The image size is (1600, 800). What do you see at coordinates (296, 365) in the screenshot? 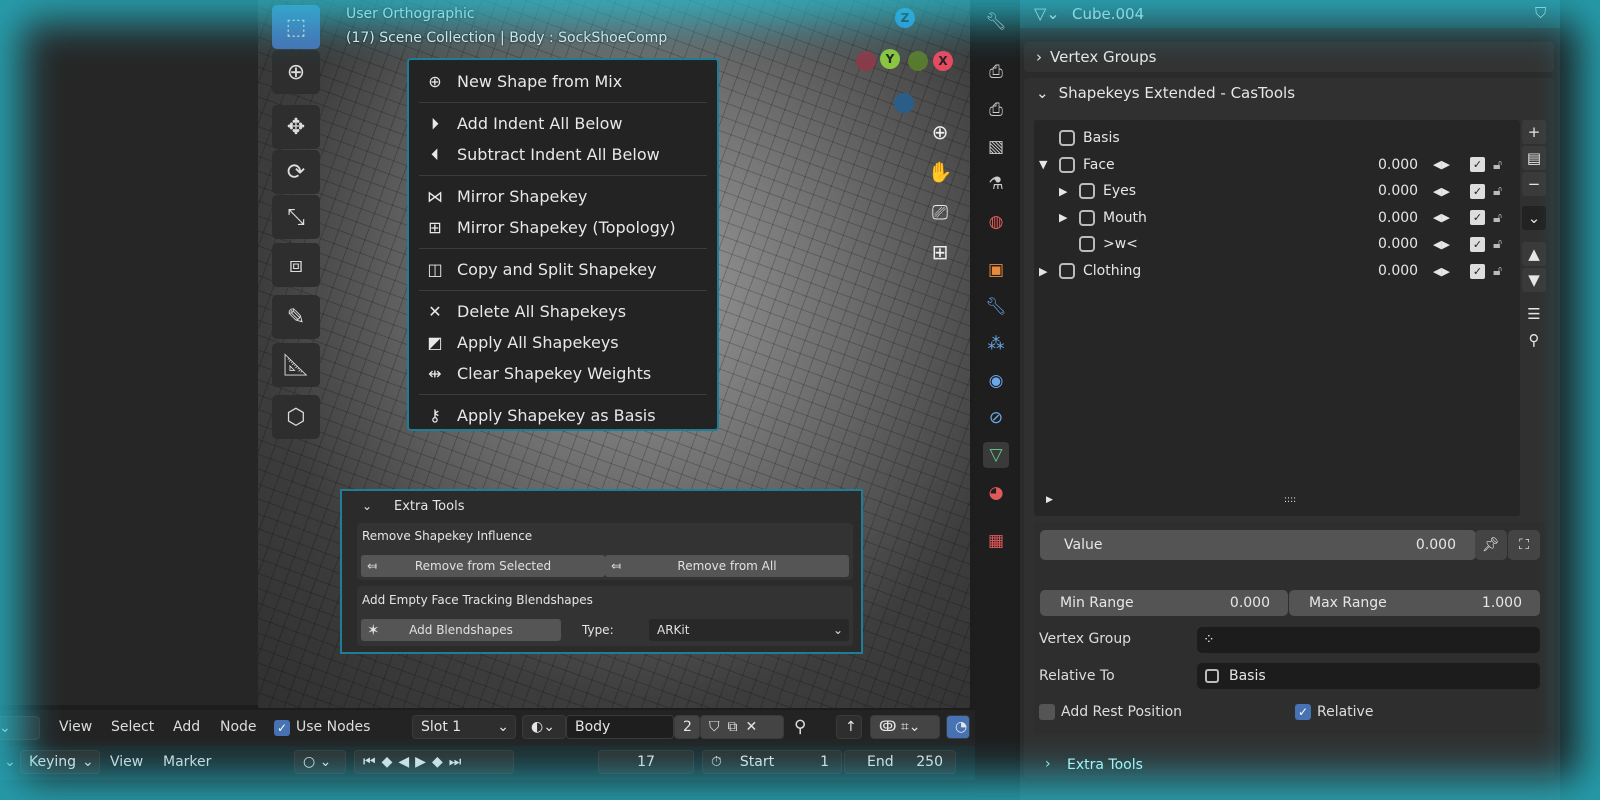
I see `measure-icon: 📐︎` at bounding box center [296, 365].